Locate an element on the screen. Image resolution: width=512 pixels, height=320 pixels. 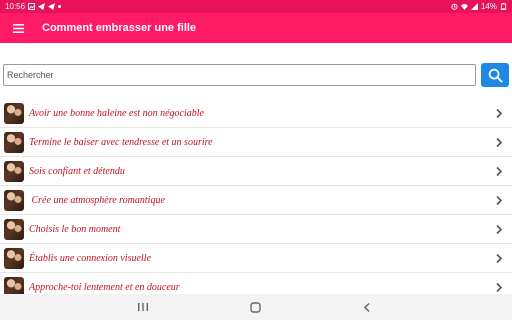
list-item: Crée une atmosphère romantique is located at coordinates (256, 200).